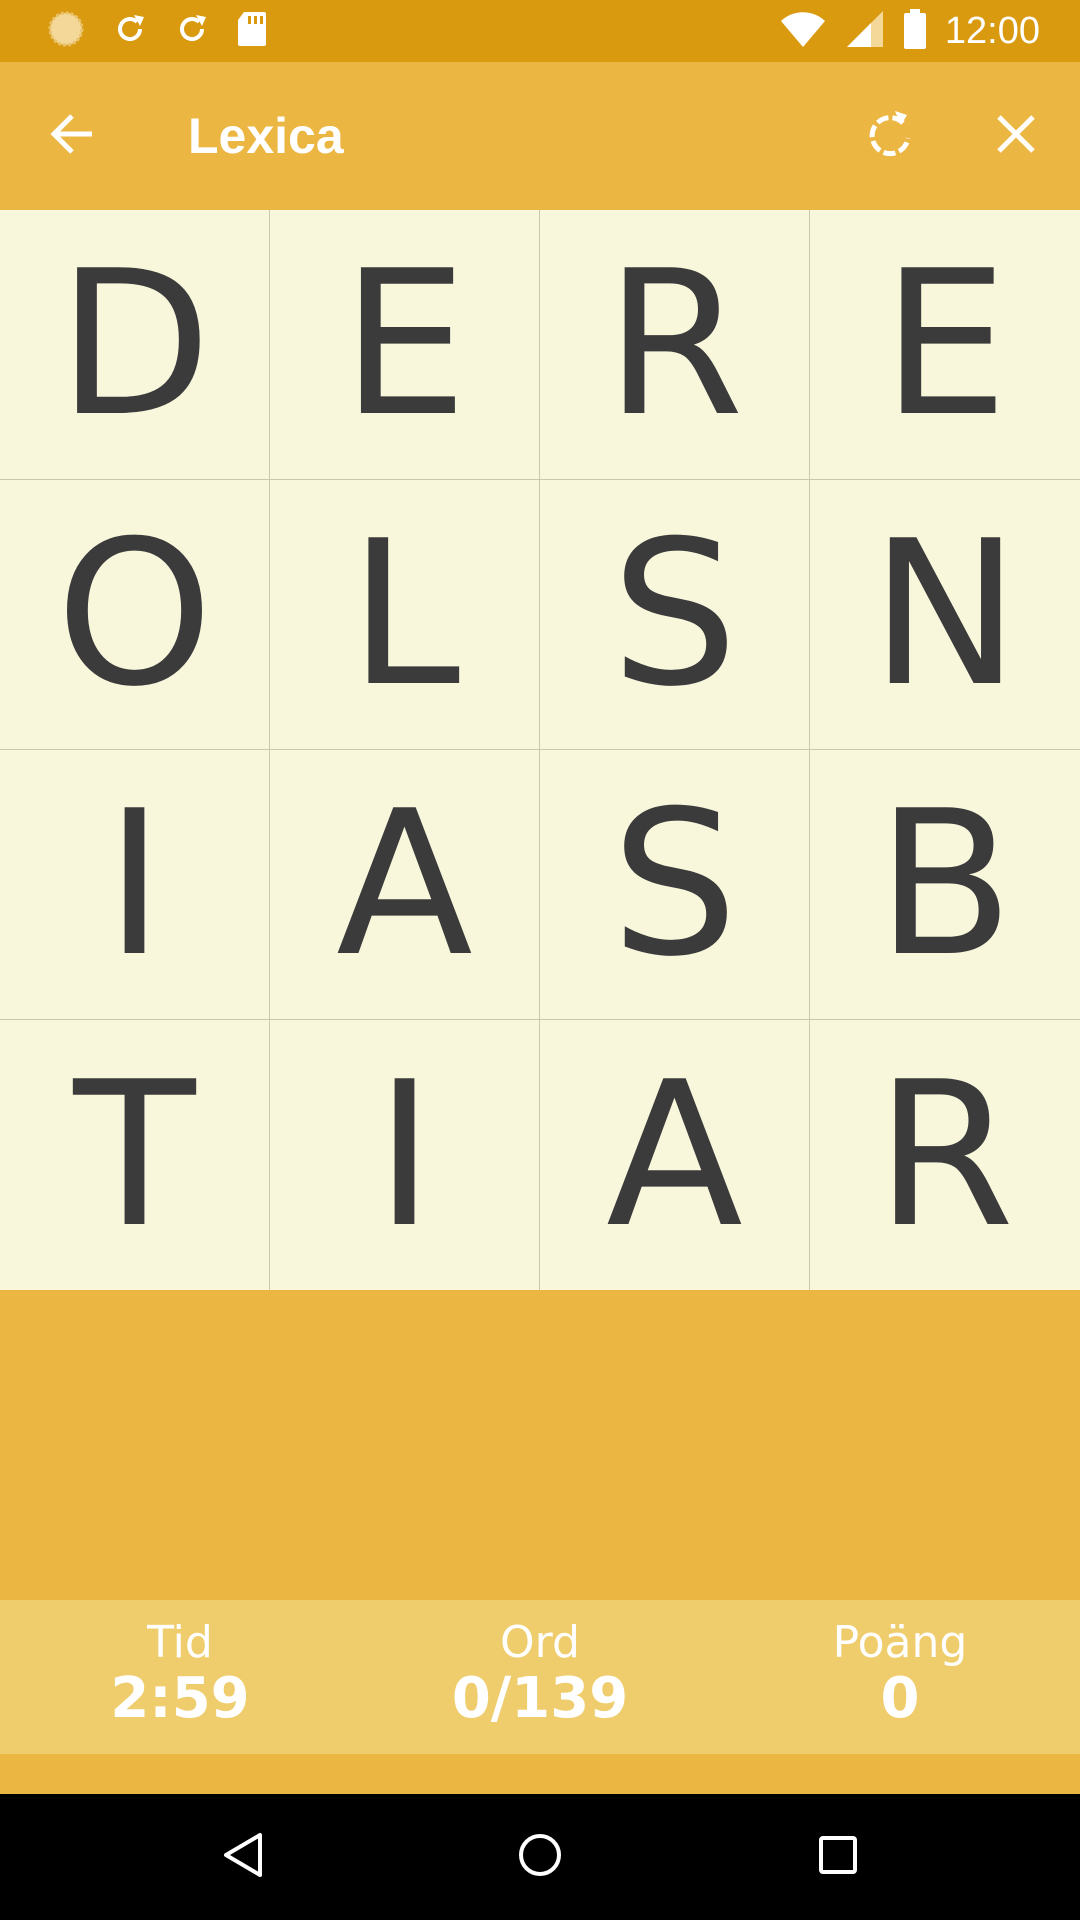 This screenshot has height=1920, width=1080. I want to click on score-value: 0, so click(900, 1698).